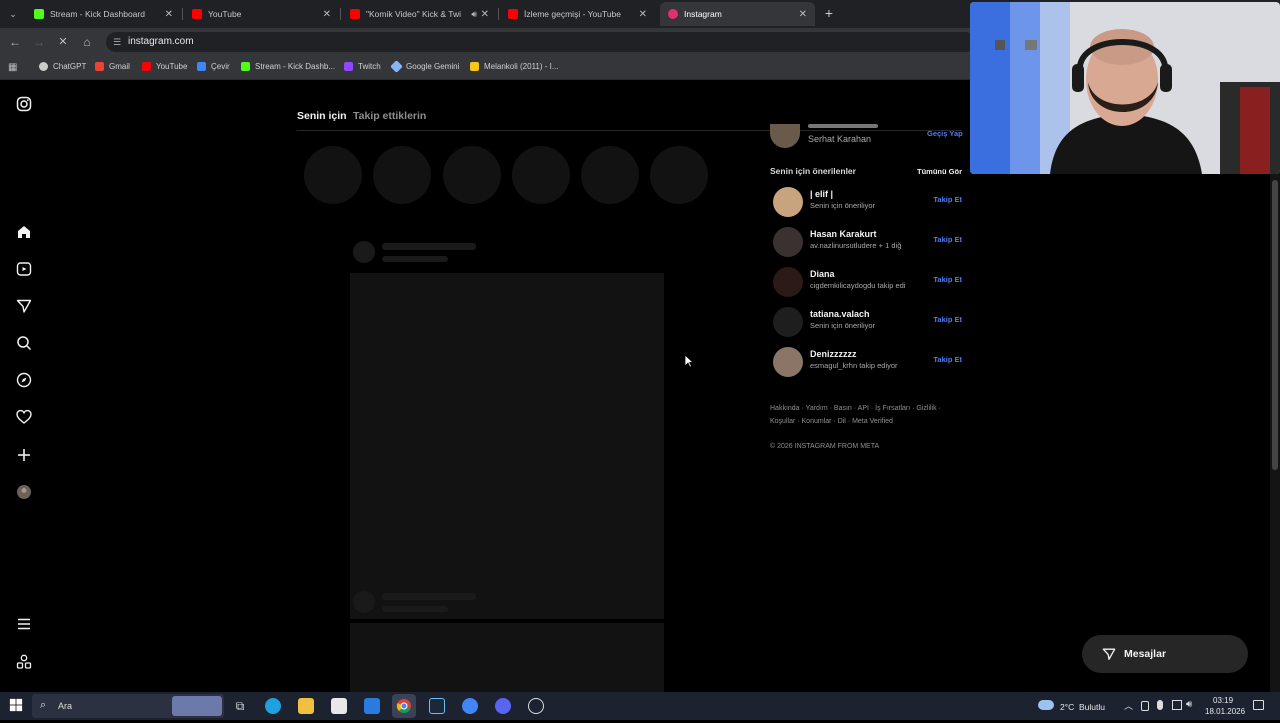  Describe the element at coordinates (389, 116) in the screenshot. I see `tab-takip-ettiklerin: Takip ettiklerin` at that location.